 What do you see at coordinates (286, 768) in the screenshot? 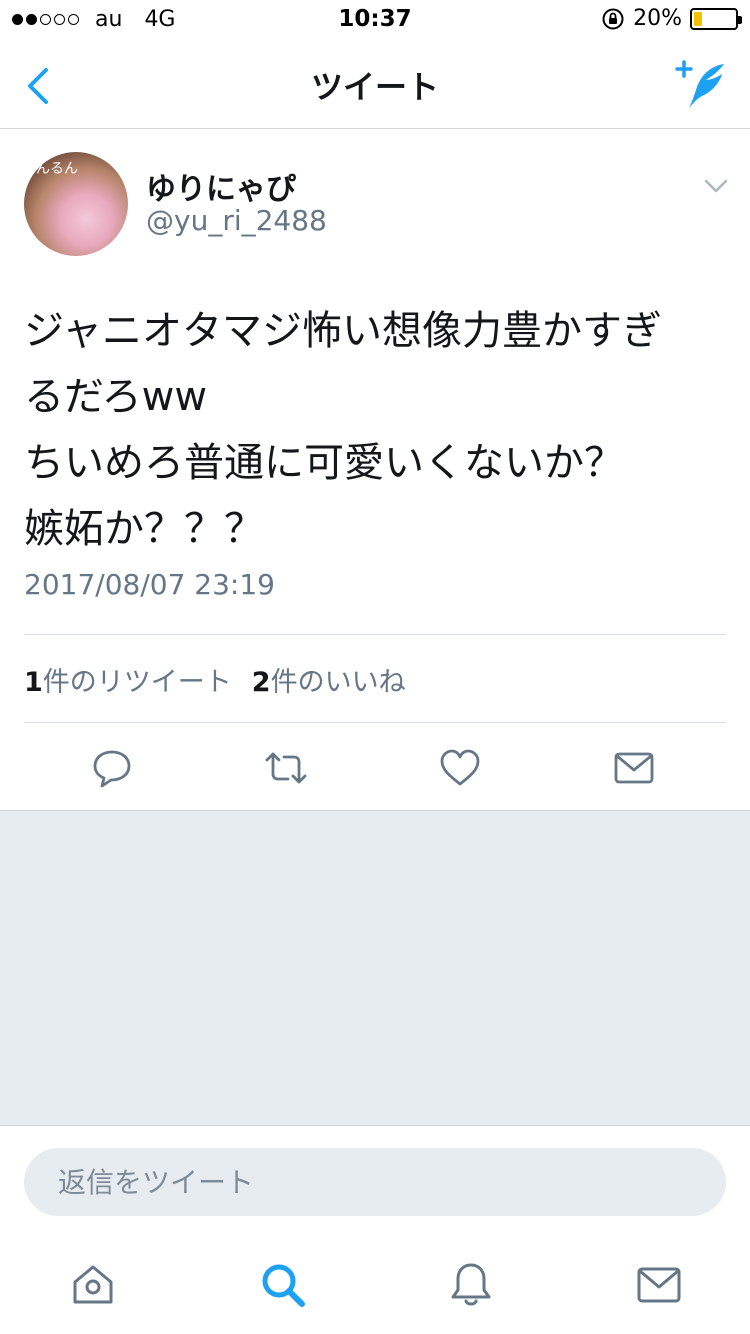
I see `retweet-icon` at bounding box center [286, 768].